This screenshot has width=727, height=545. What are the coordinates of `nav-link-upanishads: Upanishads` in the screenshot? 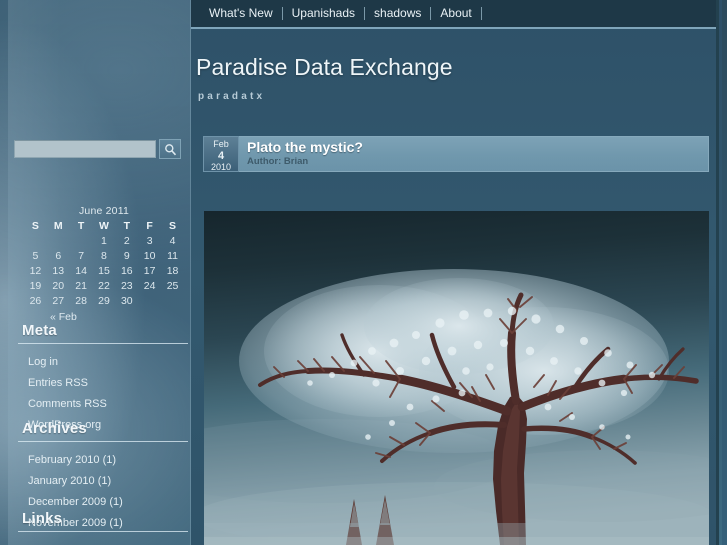 It's located at (323, 13).